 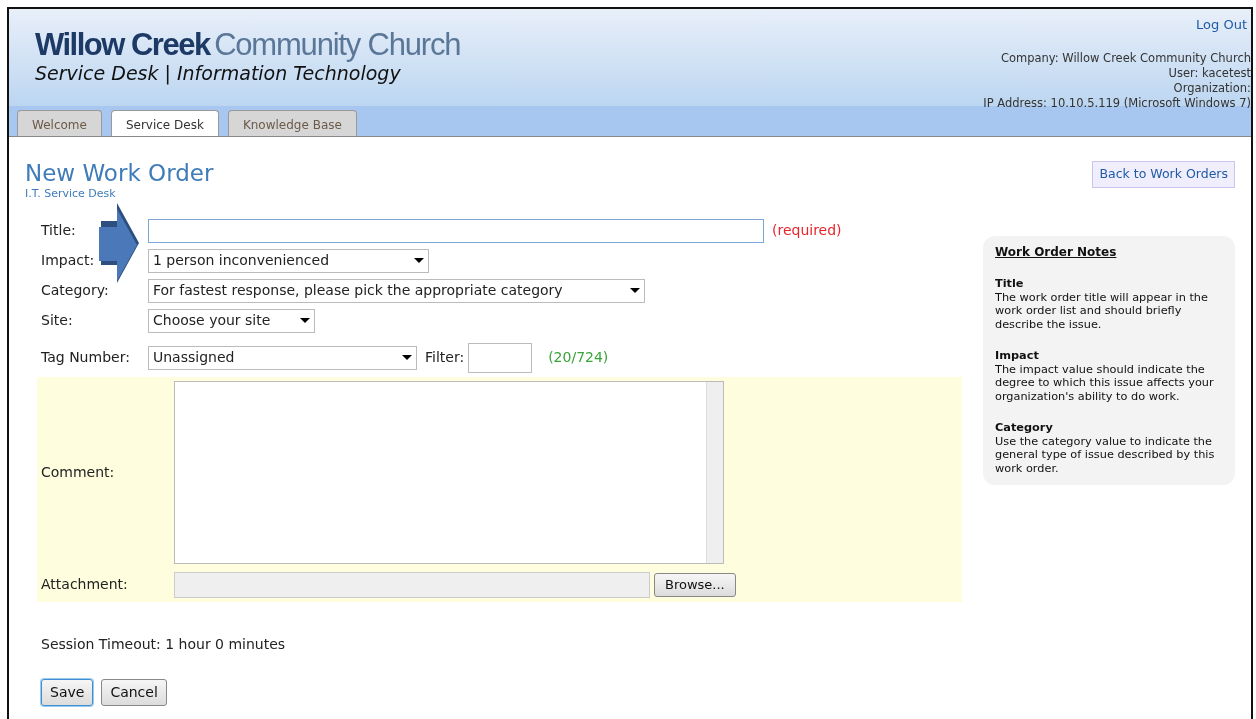 What do you see at coordinates (1117, 103) in the screenshot?
I see `user-info-text: IP Address: 10.10.5.119 (Microsoft Windows 7)` at bounding box center [1117, 103].